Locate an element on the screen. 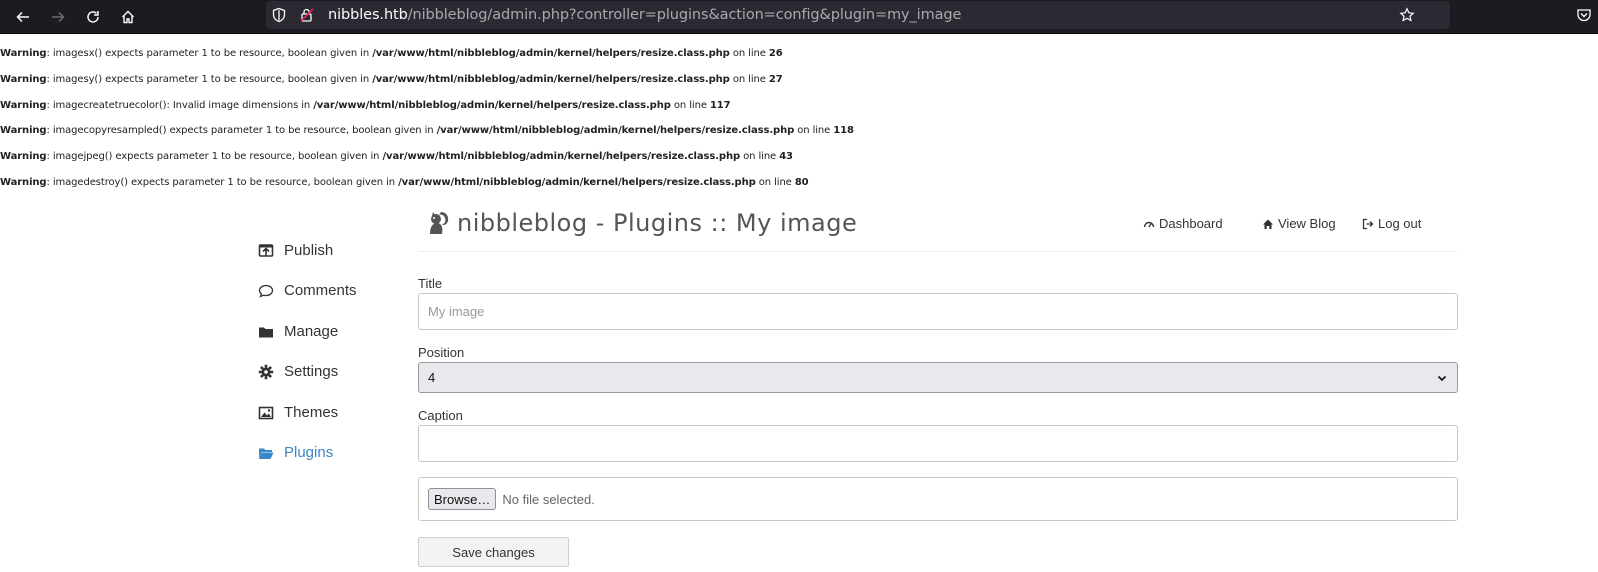 The height and width of the screenshot is (572, 1598). sidebar-item-publish: Publish is located at coordinates (295, 250).